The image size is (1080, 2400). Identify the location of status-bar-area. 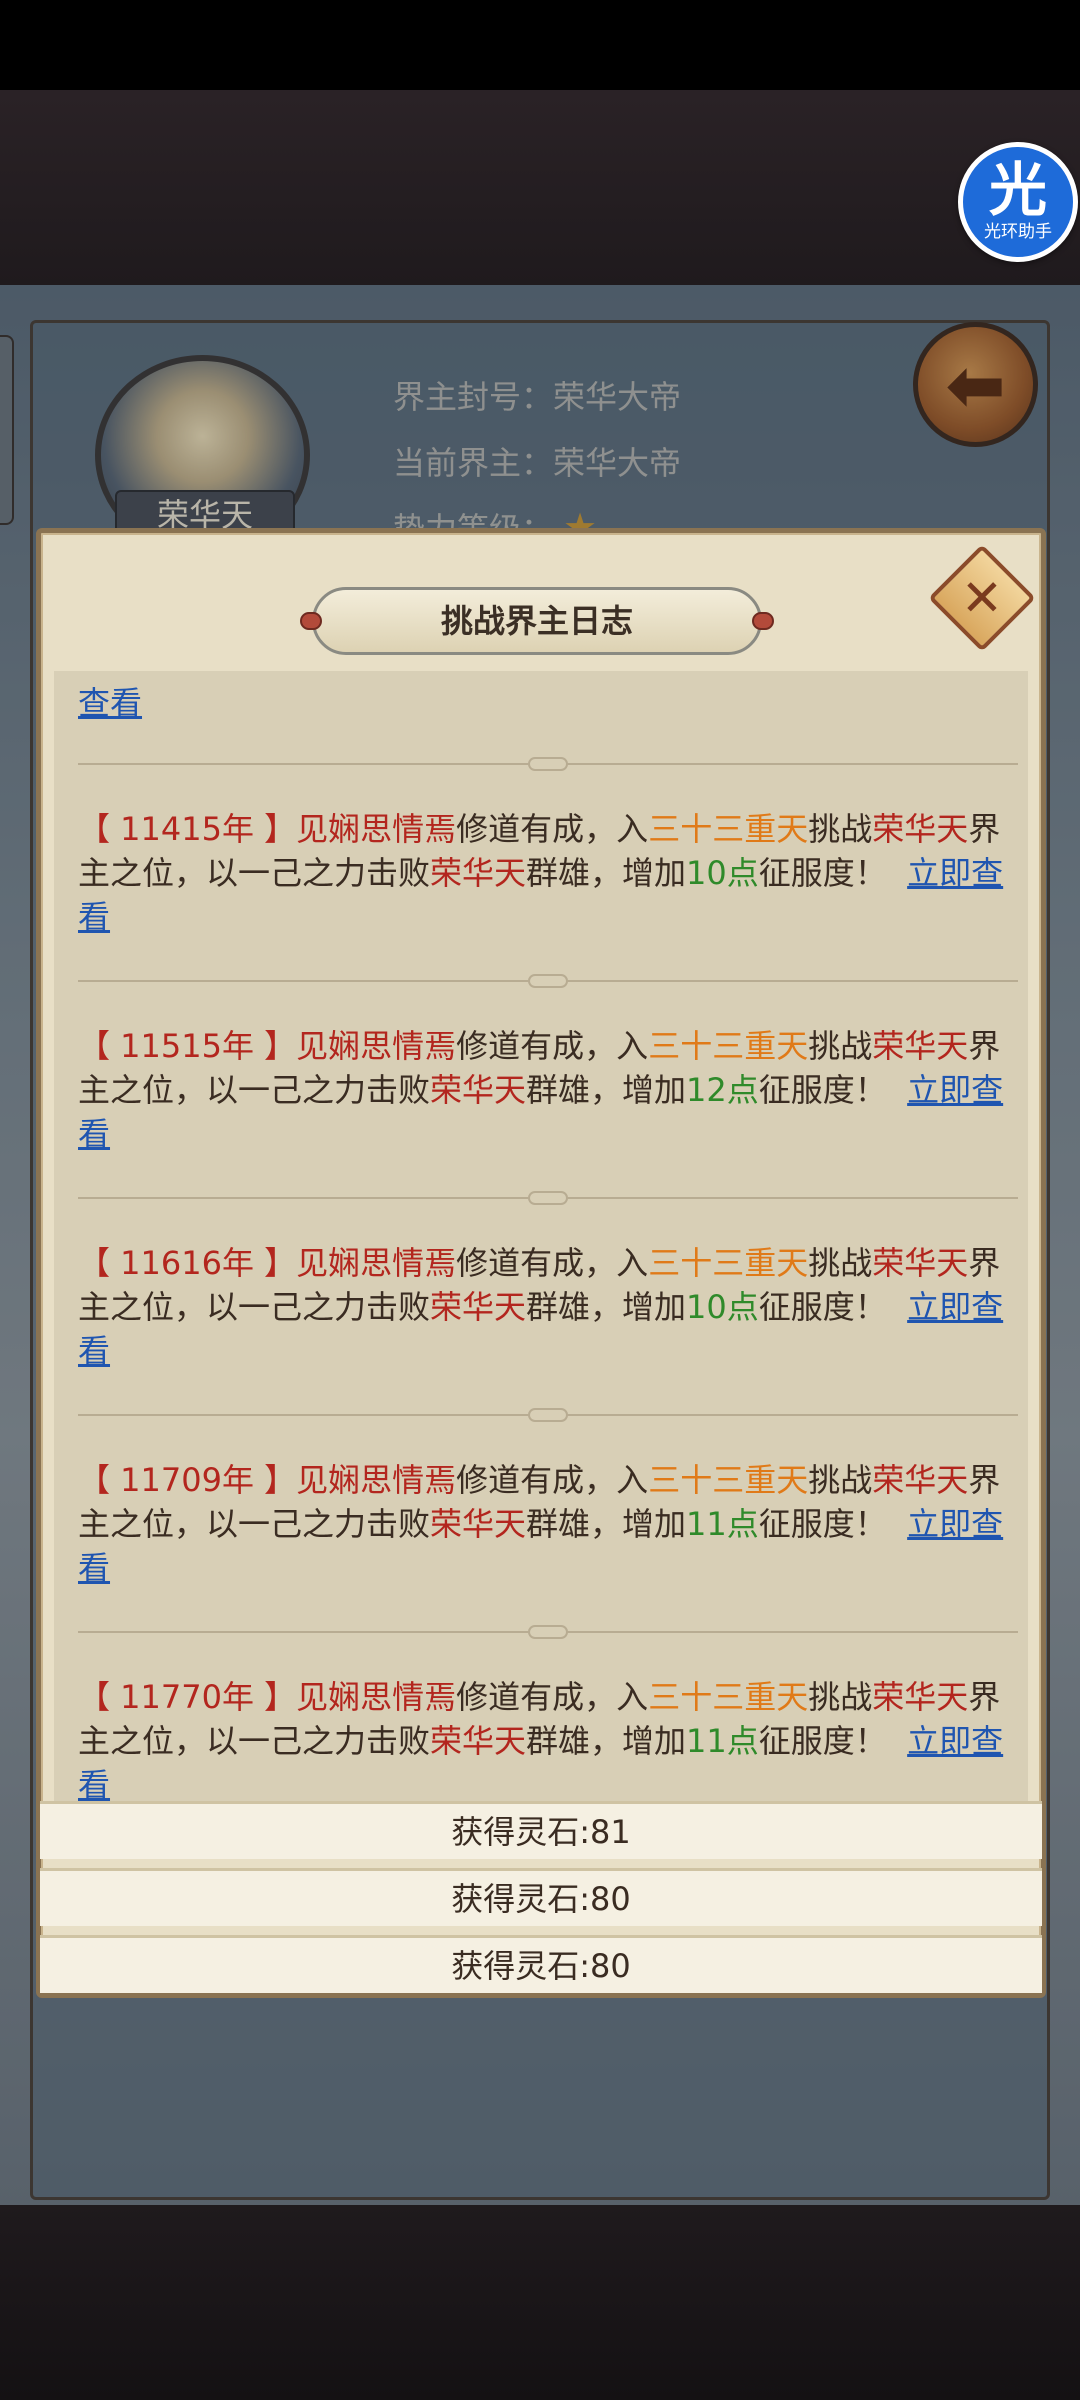
(540, 45).